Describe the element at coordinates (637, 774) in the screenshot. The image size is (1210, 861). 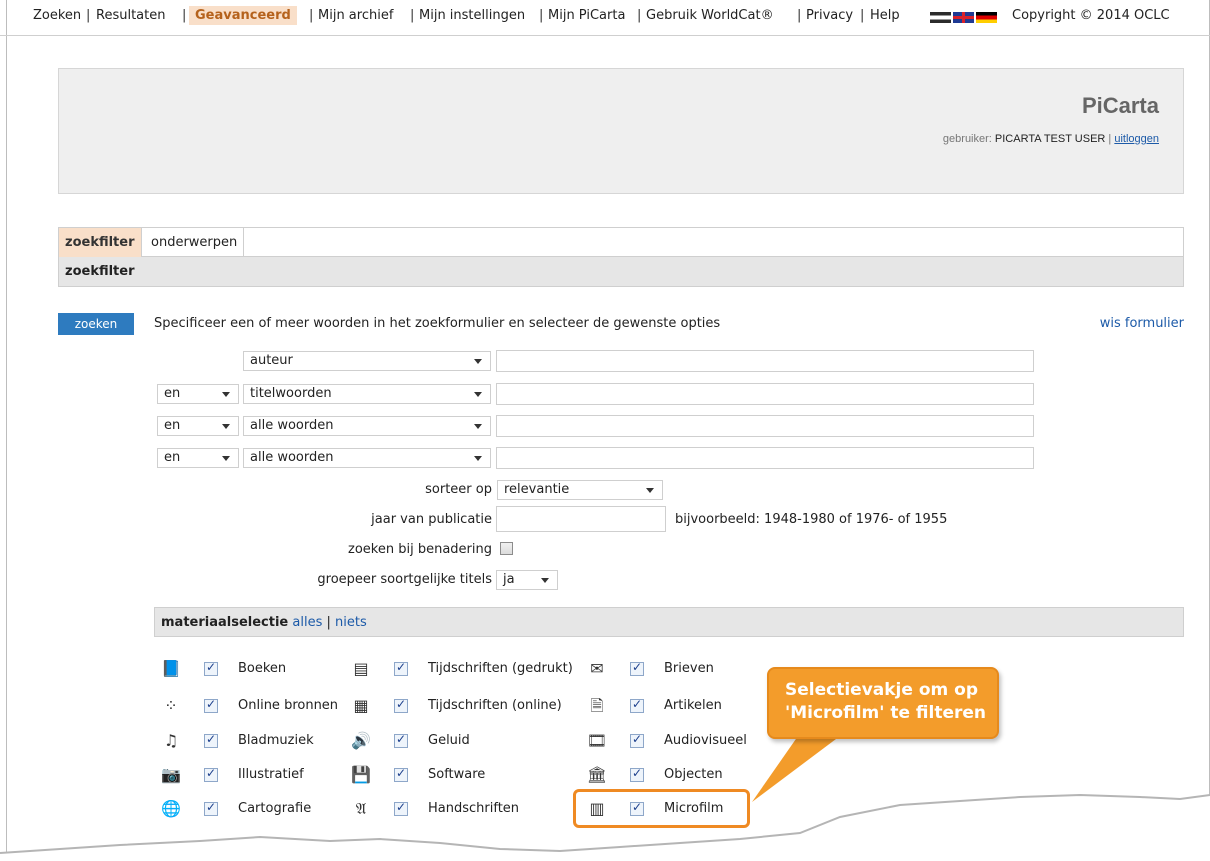
I see `material-checkbox-objecten` at that location.